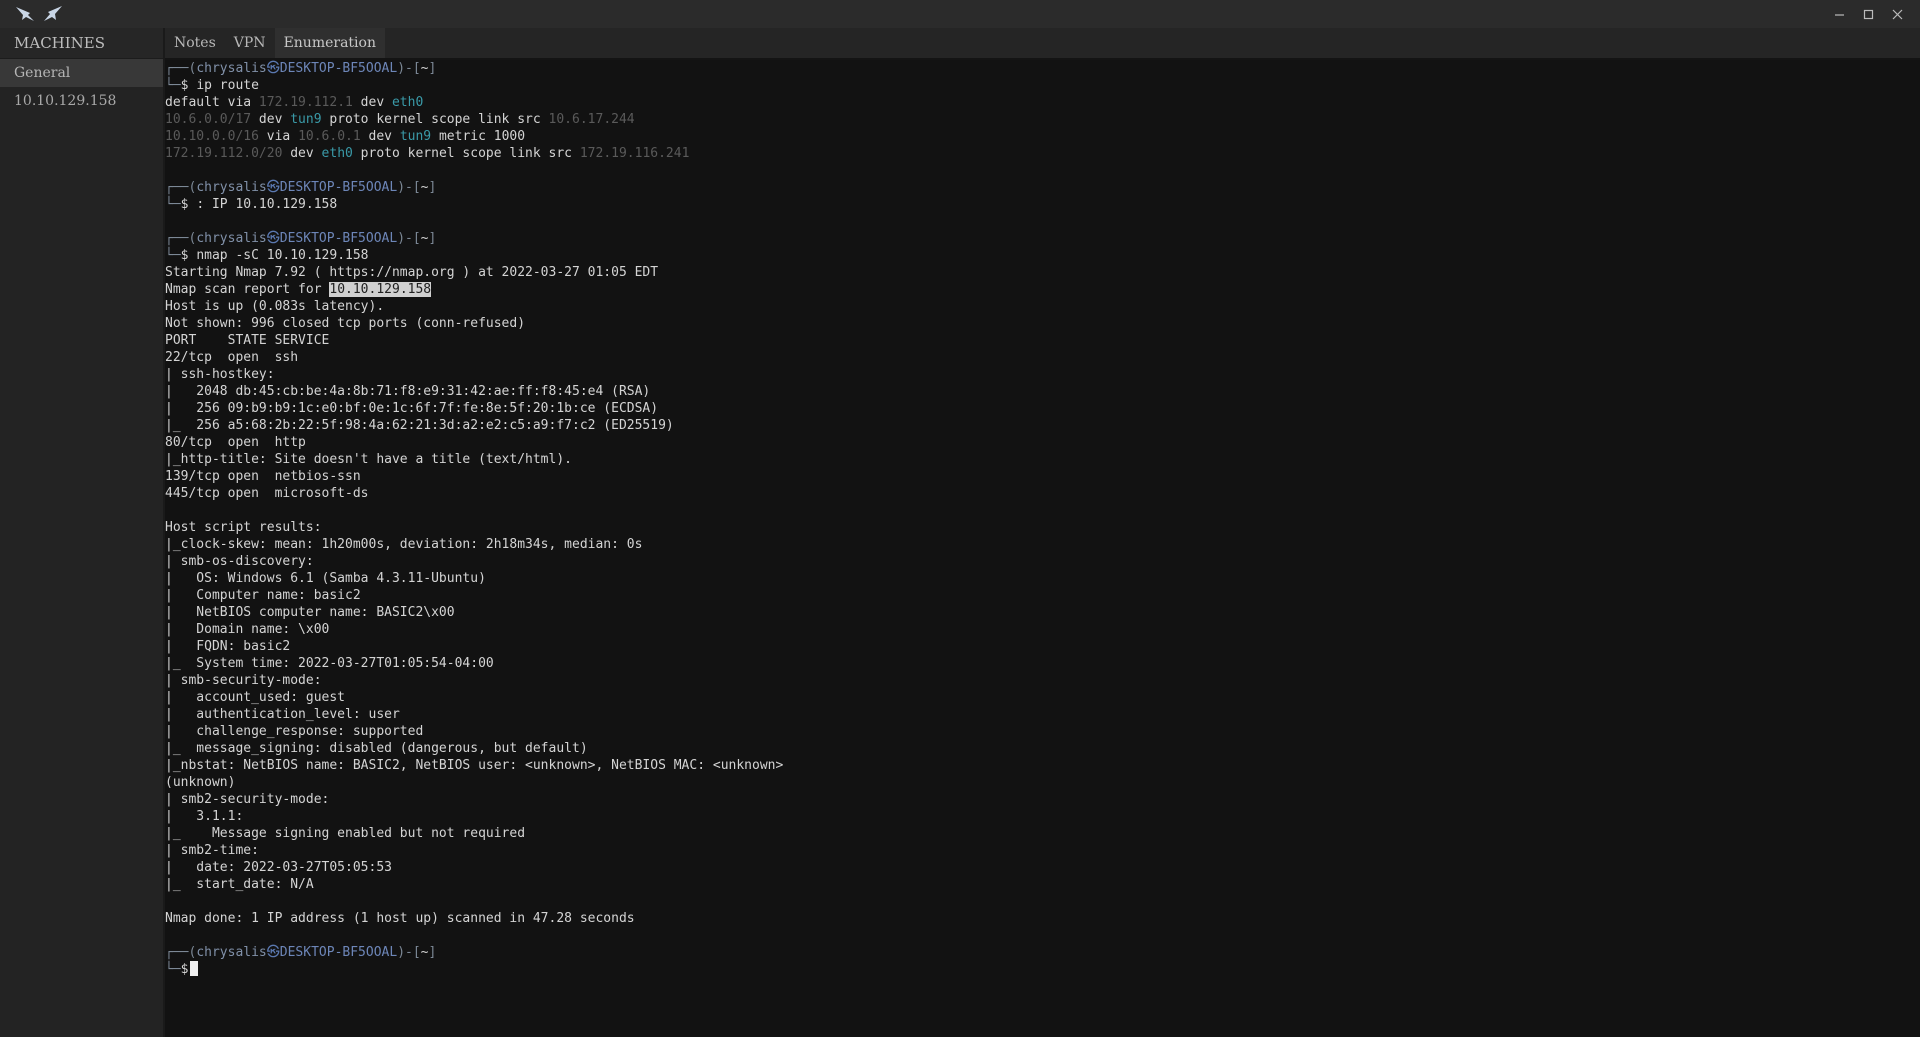  What do you see at coordinates (81, 43) in the screenshot?
I see `sidebar-header: MACHINES` at bounding box center [81, 43].